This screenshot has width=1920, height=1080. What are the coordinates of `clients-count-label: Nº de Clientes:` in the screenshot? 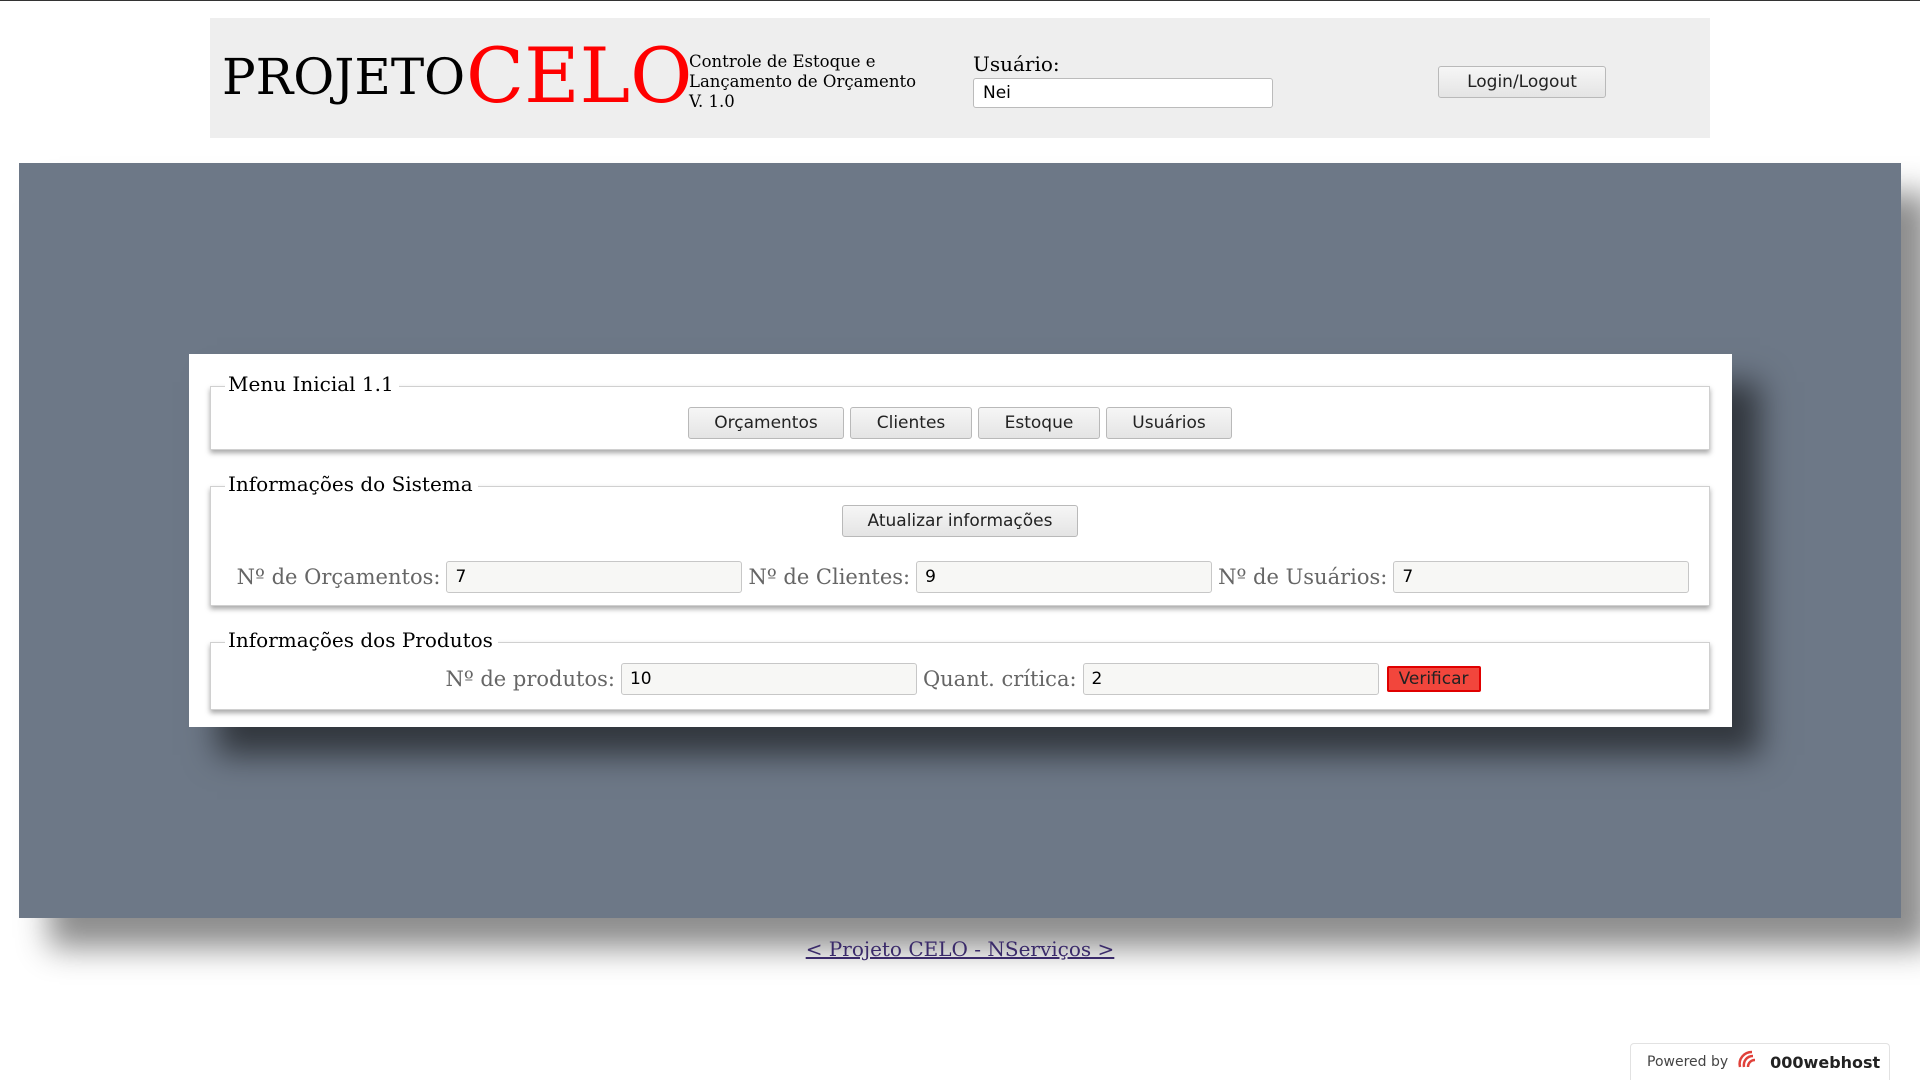 It's located at (829, 577).